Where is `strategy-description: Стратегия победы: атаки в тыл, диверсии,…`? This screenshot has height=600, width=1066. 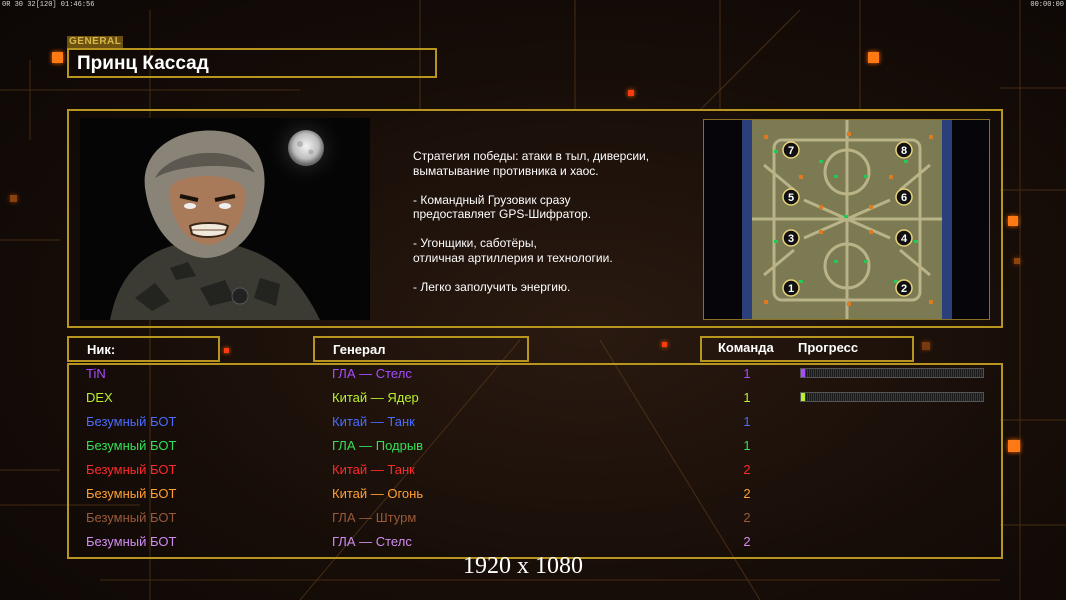
strategy-description: Стратегия победы: атаки в тыл, диверсии,… is located at coordinates (553, 229).